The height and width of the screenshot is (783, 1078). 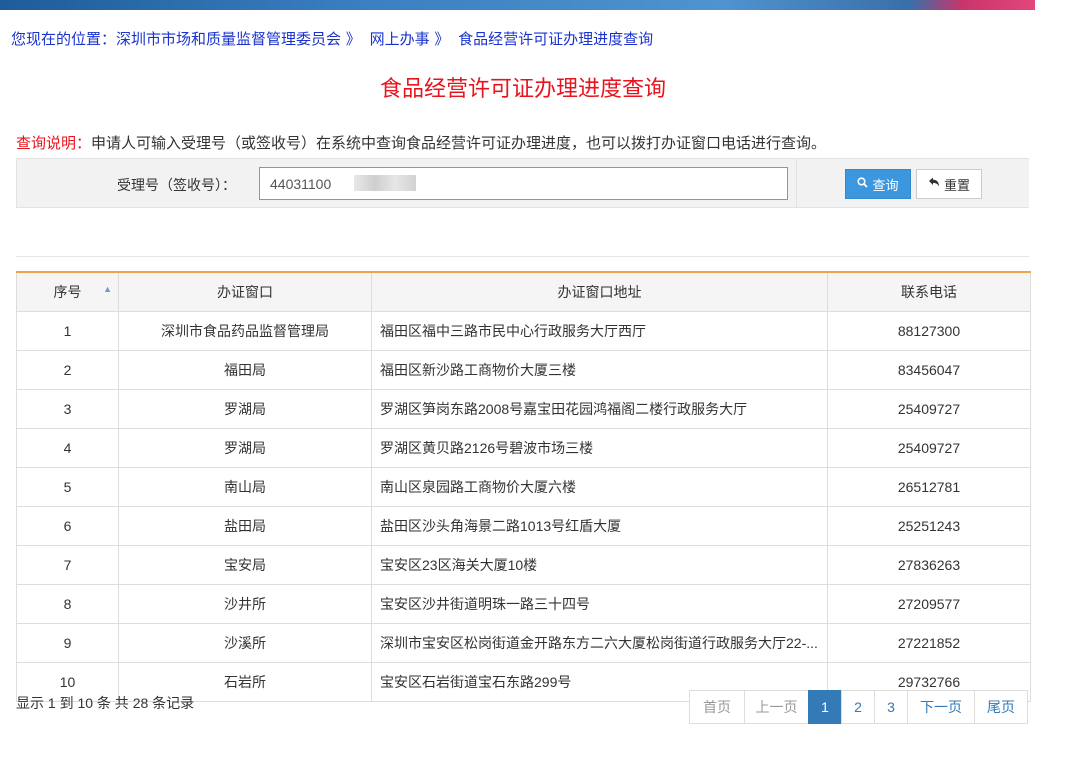 I want to click on cell-index: 8, so click(x=67, y=604).